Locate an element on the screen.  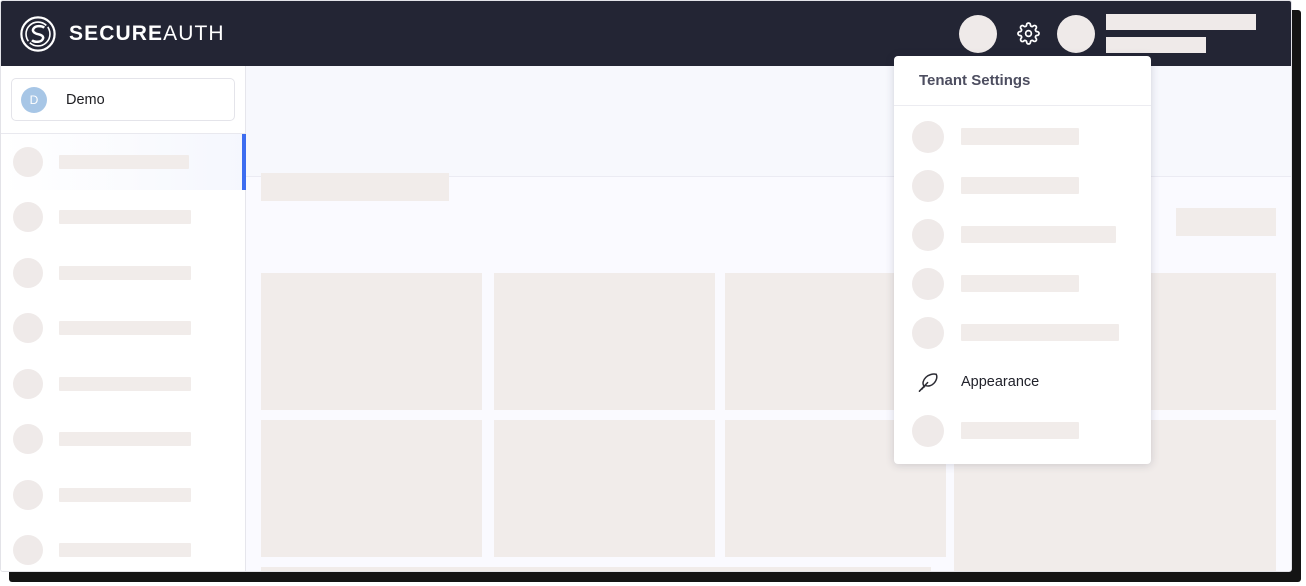
brand-logo-area: SECUREAUTH is located at coordinates (122, 34).